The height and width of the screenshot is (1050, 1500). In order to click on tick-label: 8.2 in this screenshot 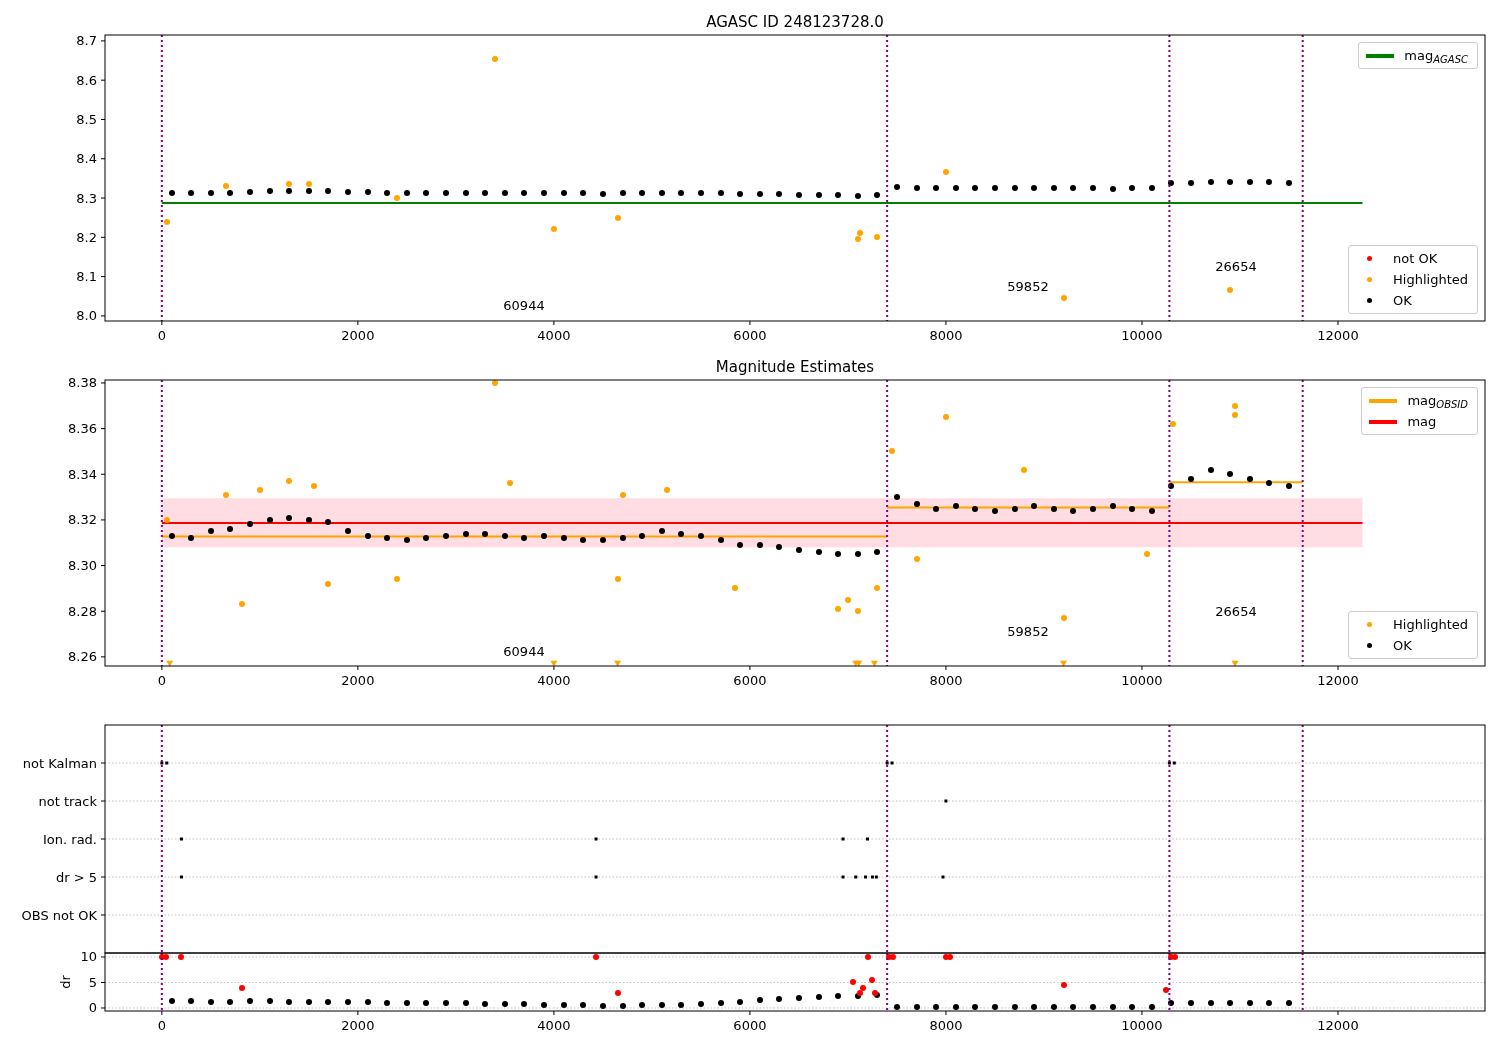, I will do `click(86, 237)`.